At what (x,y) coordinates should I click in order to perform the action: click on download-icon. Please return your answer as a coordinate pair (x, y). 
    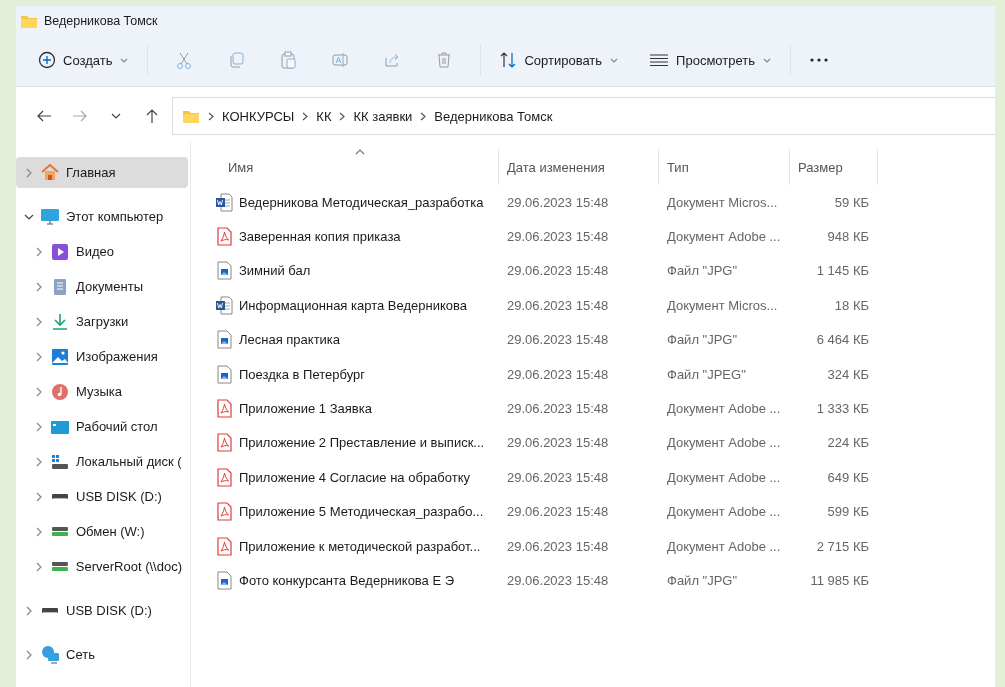
    Looking at the image, I should click on (60, 321).